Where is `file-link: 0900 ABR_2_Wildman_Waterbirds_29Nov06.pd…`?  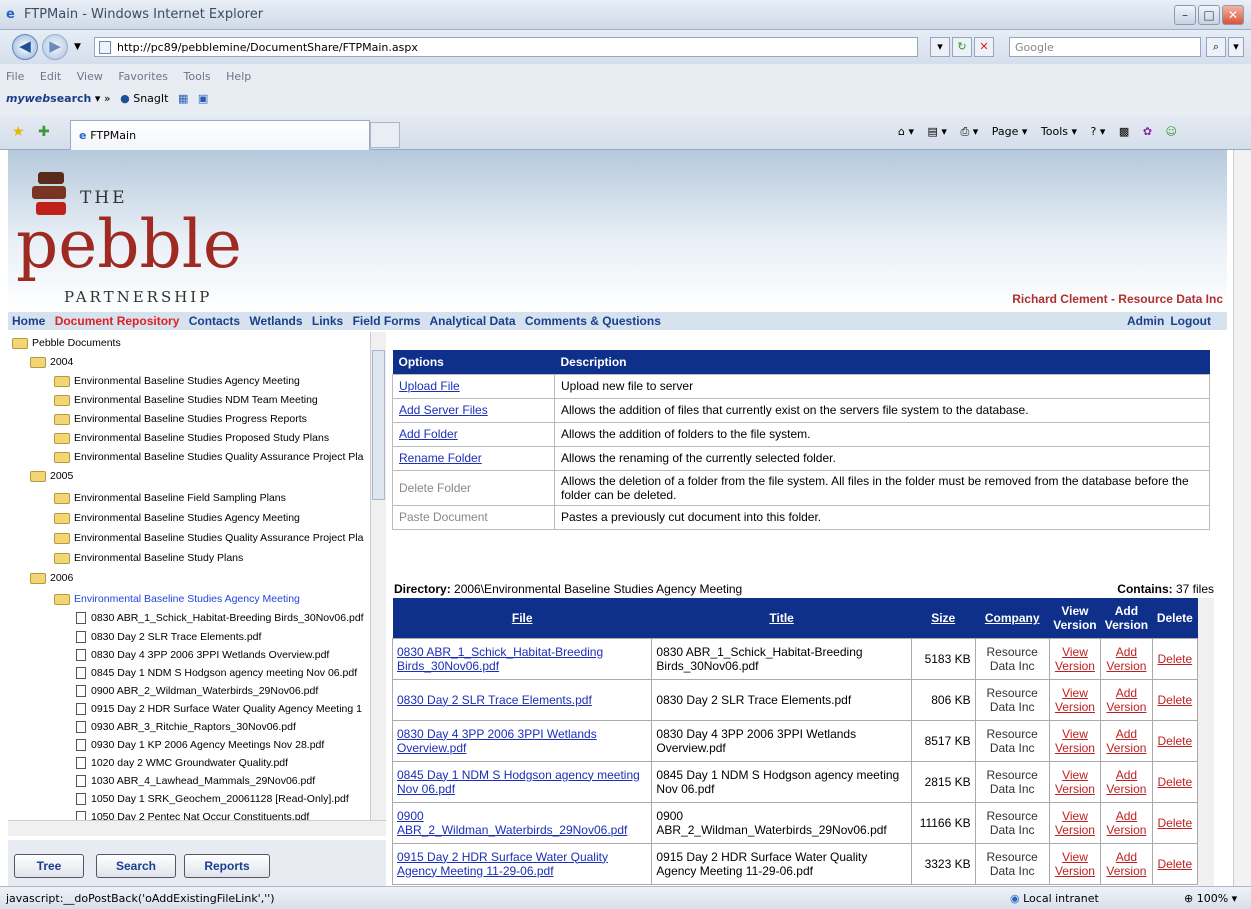
file-link: 0900 ABR_2_Wildman_Waterbirds_29Nov06.pd… is located at coordinates (522, 822).